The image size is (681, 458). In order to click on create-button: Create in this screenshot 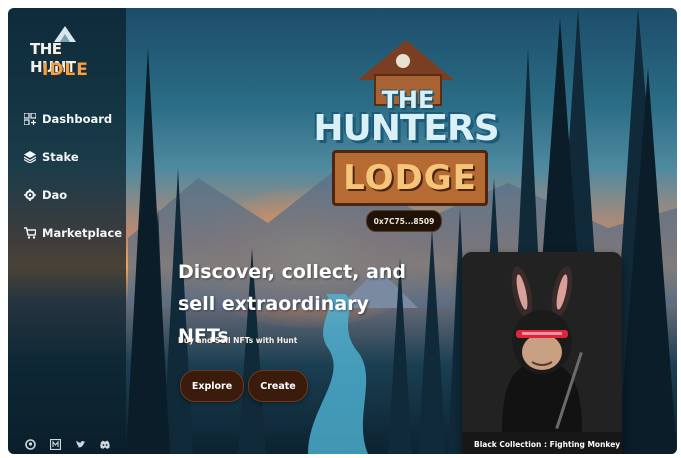, I will do `click(278, 386)`.